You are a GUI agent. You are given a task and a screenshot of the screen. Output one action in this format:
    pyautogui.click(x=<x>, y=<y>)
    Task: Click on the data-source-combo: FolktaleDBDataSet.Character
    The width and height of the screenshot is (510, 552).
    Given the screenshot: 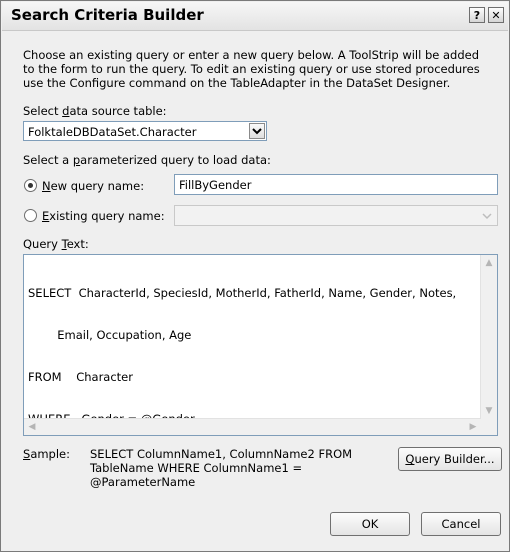 What is the action you would take?
    pyautogui.click(x=145, y=131)
    